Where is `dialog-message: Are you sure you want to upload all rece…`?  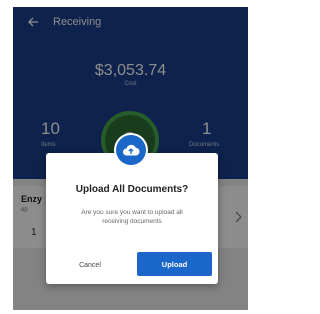
dialog-message: Are you sure you want to upload all rece… is located at coordinates (132, 217).